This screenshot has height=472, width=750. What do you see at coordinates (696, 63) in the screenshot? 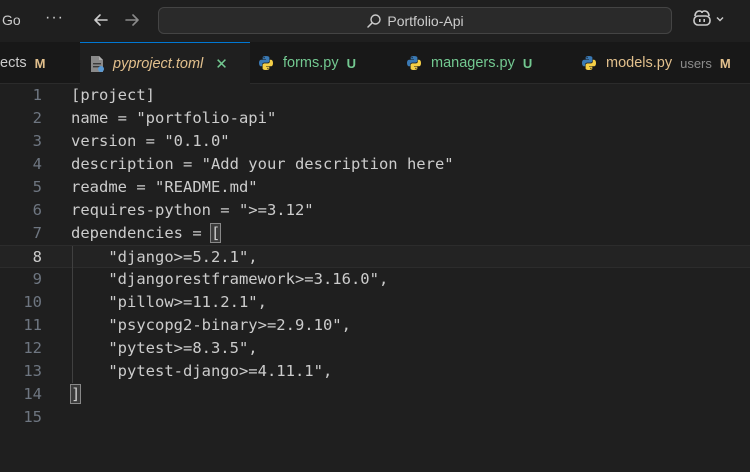
I see `tab-directory-hint: users` at bounding box center [696, 63].